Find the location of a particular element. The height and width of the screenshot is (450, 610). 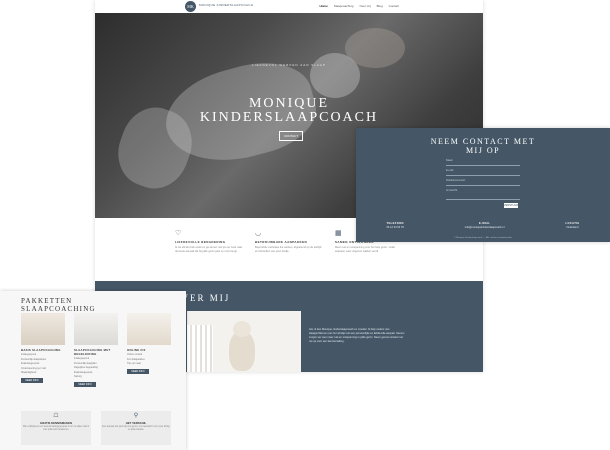

email-field: E-mail is located at coordinates (483, 172).